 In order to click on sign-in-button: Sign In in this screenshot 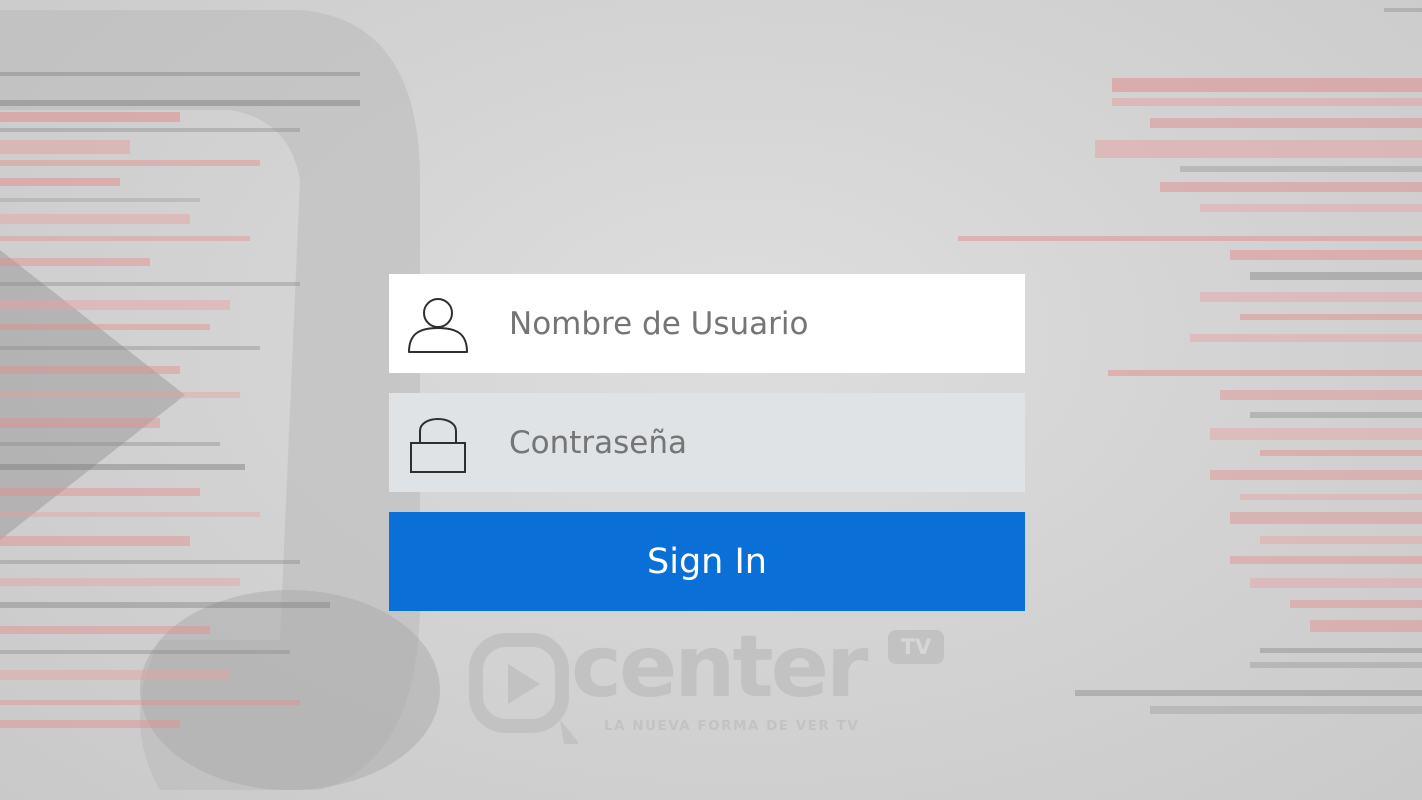, I will do `click(707, 561)`.